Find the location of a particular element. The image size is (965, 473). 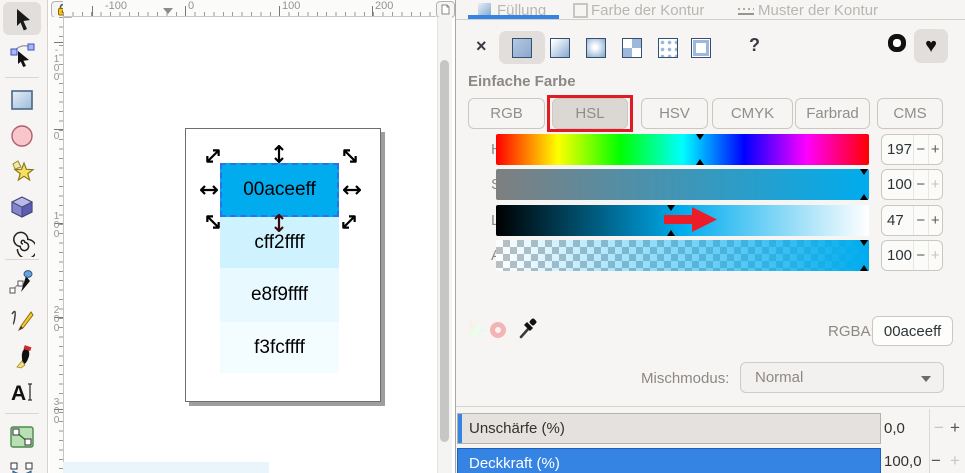

alpha-decrement: − is located at coordinates (920, 255).